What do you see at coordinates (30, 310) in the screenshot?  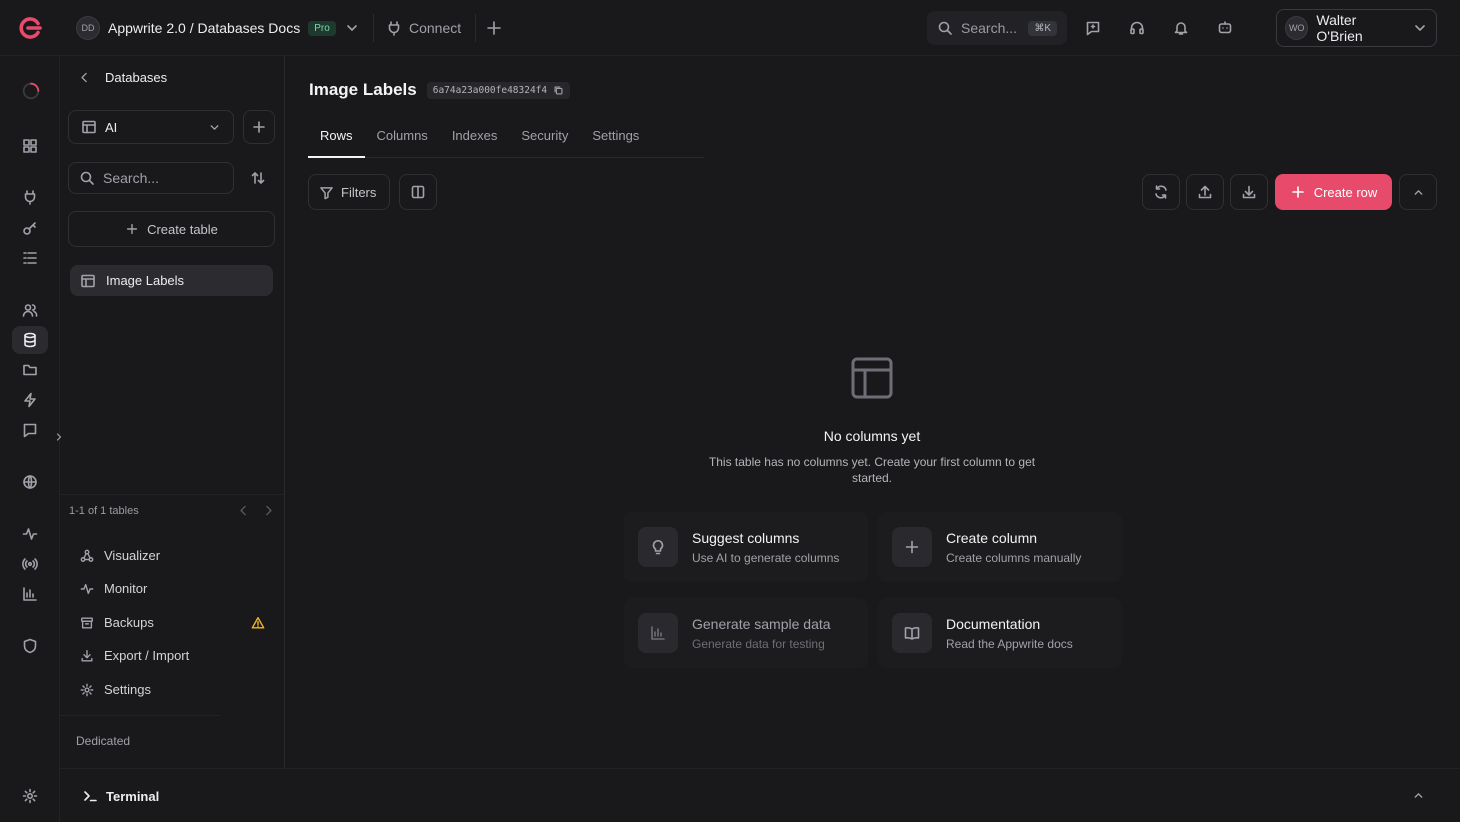 I see `auth-users-icon` at bounding box center [30, 310].